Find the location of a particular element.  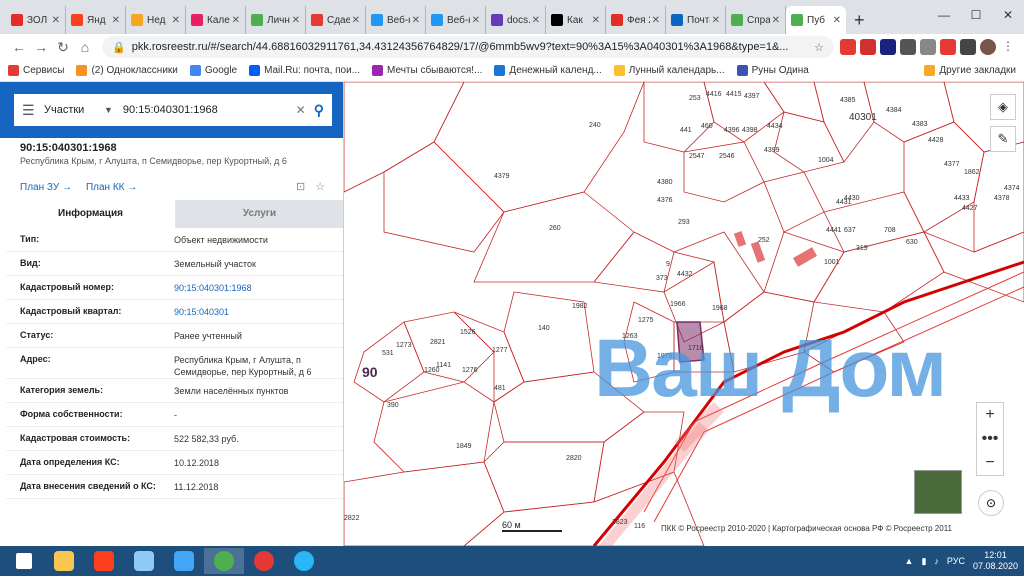

zoom-in-button: + is located at coordinates (990, 415).